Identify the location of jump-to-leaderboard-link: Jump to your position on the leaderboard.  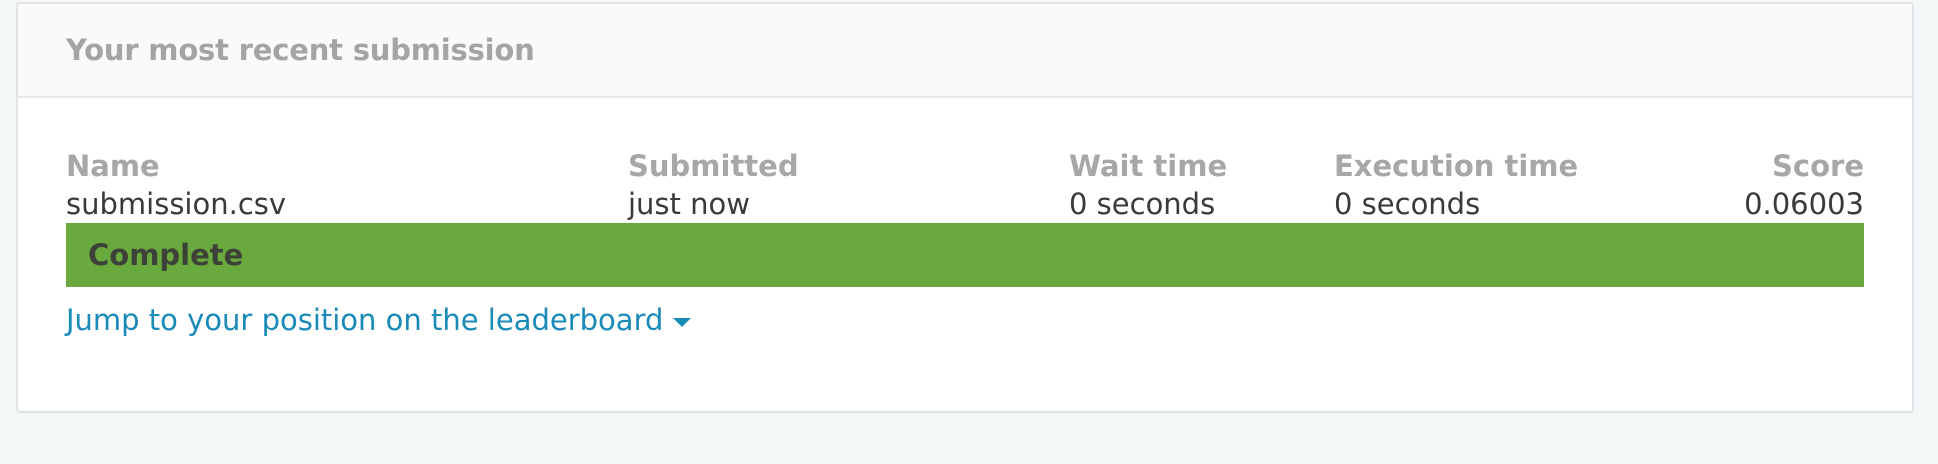
(379, 320).